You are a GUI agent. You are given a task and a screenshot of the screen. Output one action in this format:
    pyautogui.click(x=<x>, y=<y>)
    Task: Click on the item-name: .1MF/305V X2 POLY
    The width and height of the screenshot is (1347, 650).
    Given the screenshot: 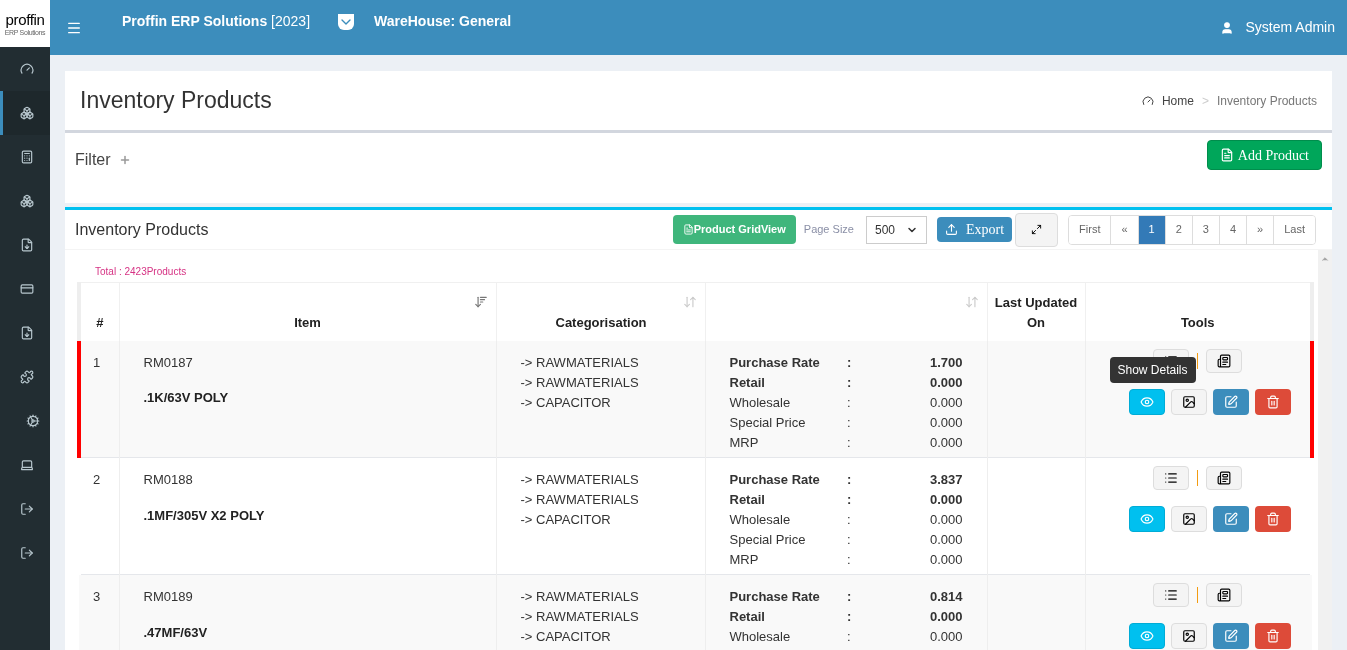 What is the action you would take?
    pyautogui.click(x=204, y=515)
    